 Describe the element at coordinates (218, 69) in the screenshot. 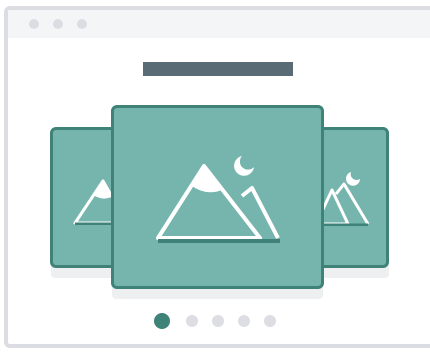

I see `carousel-title-placeholder` at that location.